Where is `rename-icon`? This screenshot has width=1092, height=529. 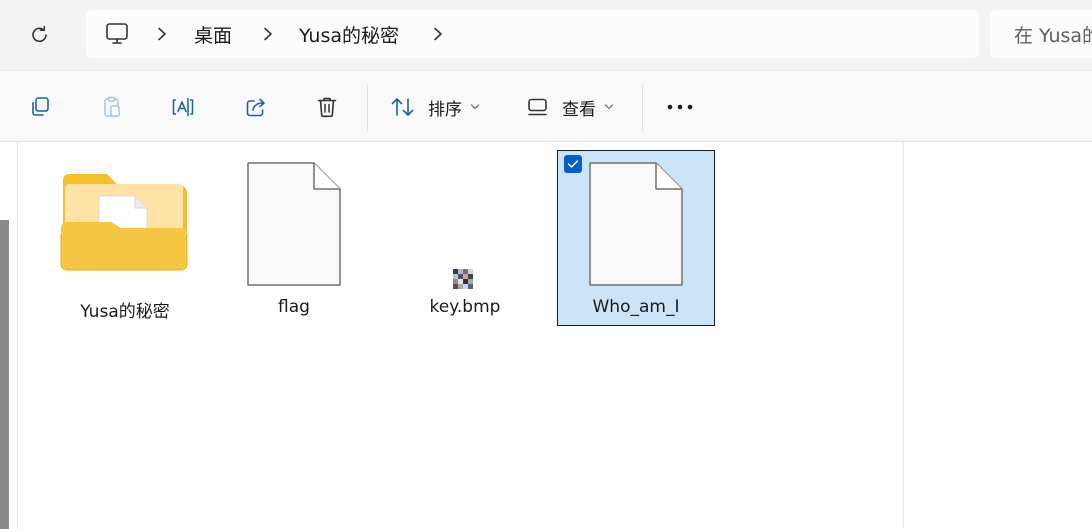 rename-icon is located at coordinates (183, 107).